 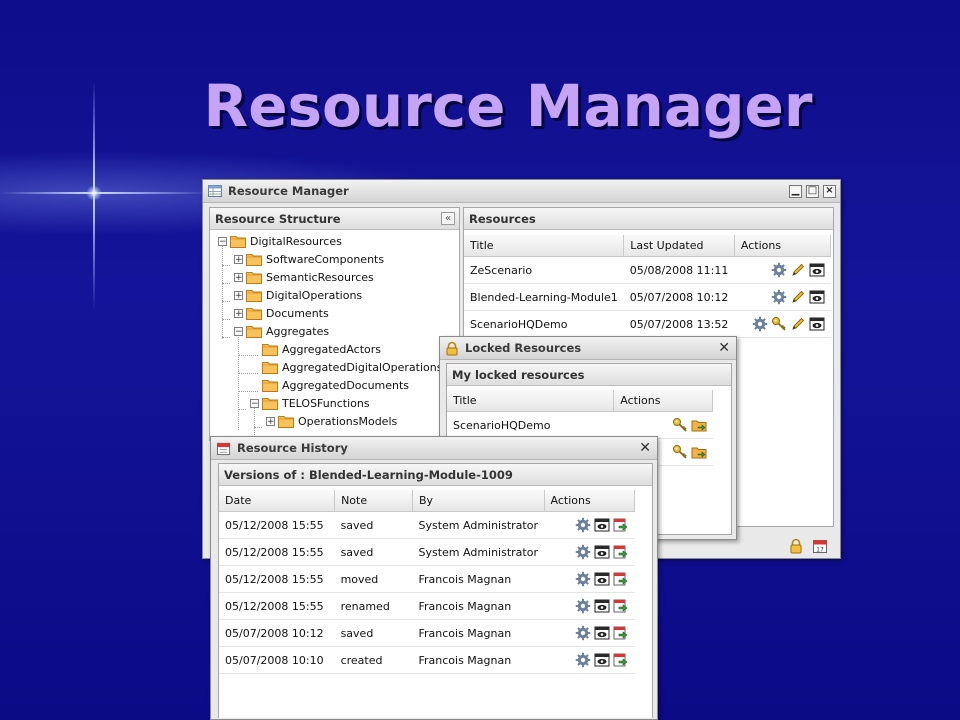 What do you see at coordinates (331, 421) in the screenshot?
I see `tree-node: + OperationsModels` at bounding box center [331, 421].